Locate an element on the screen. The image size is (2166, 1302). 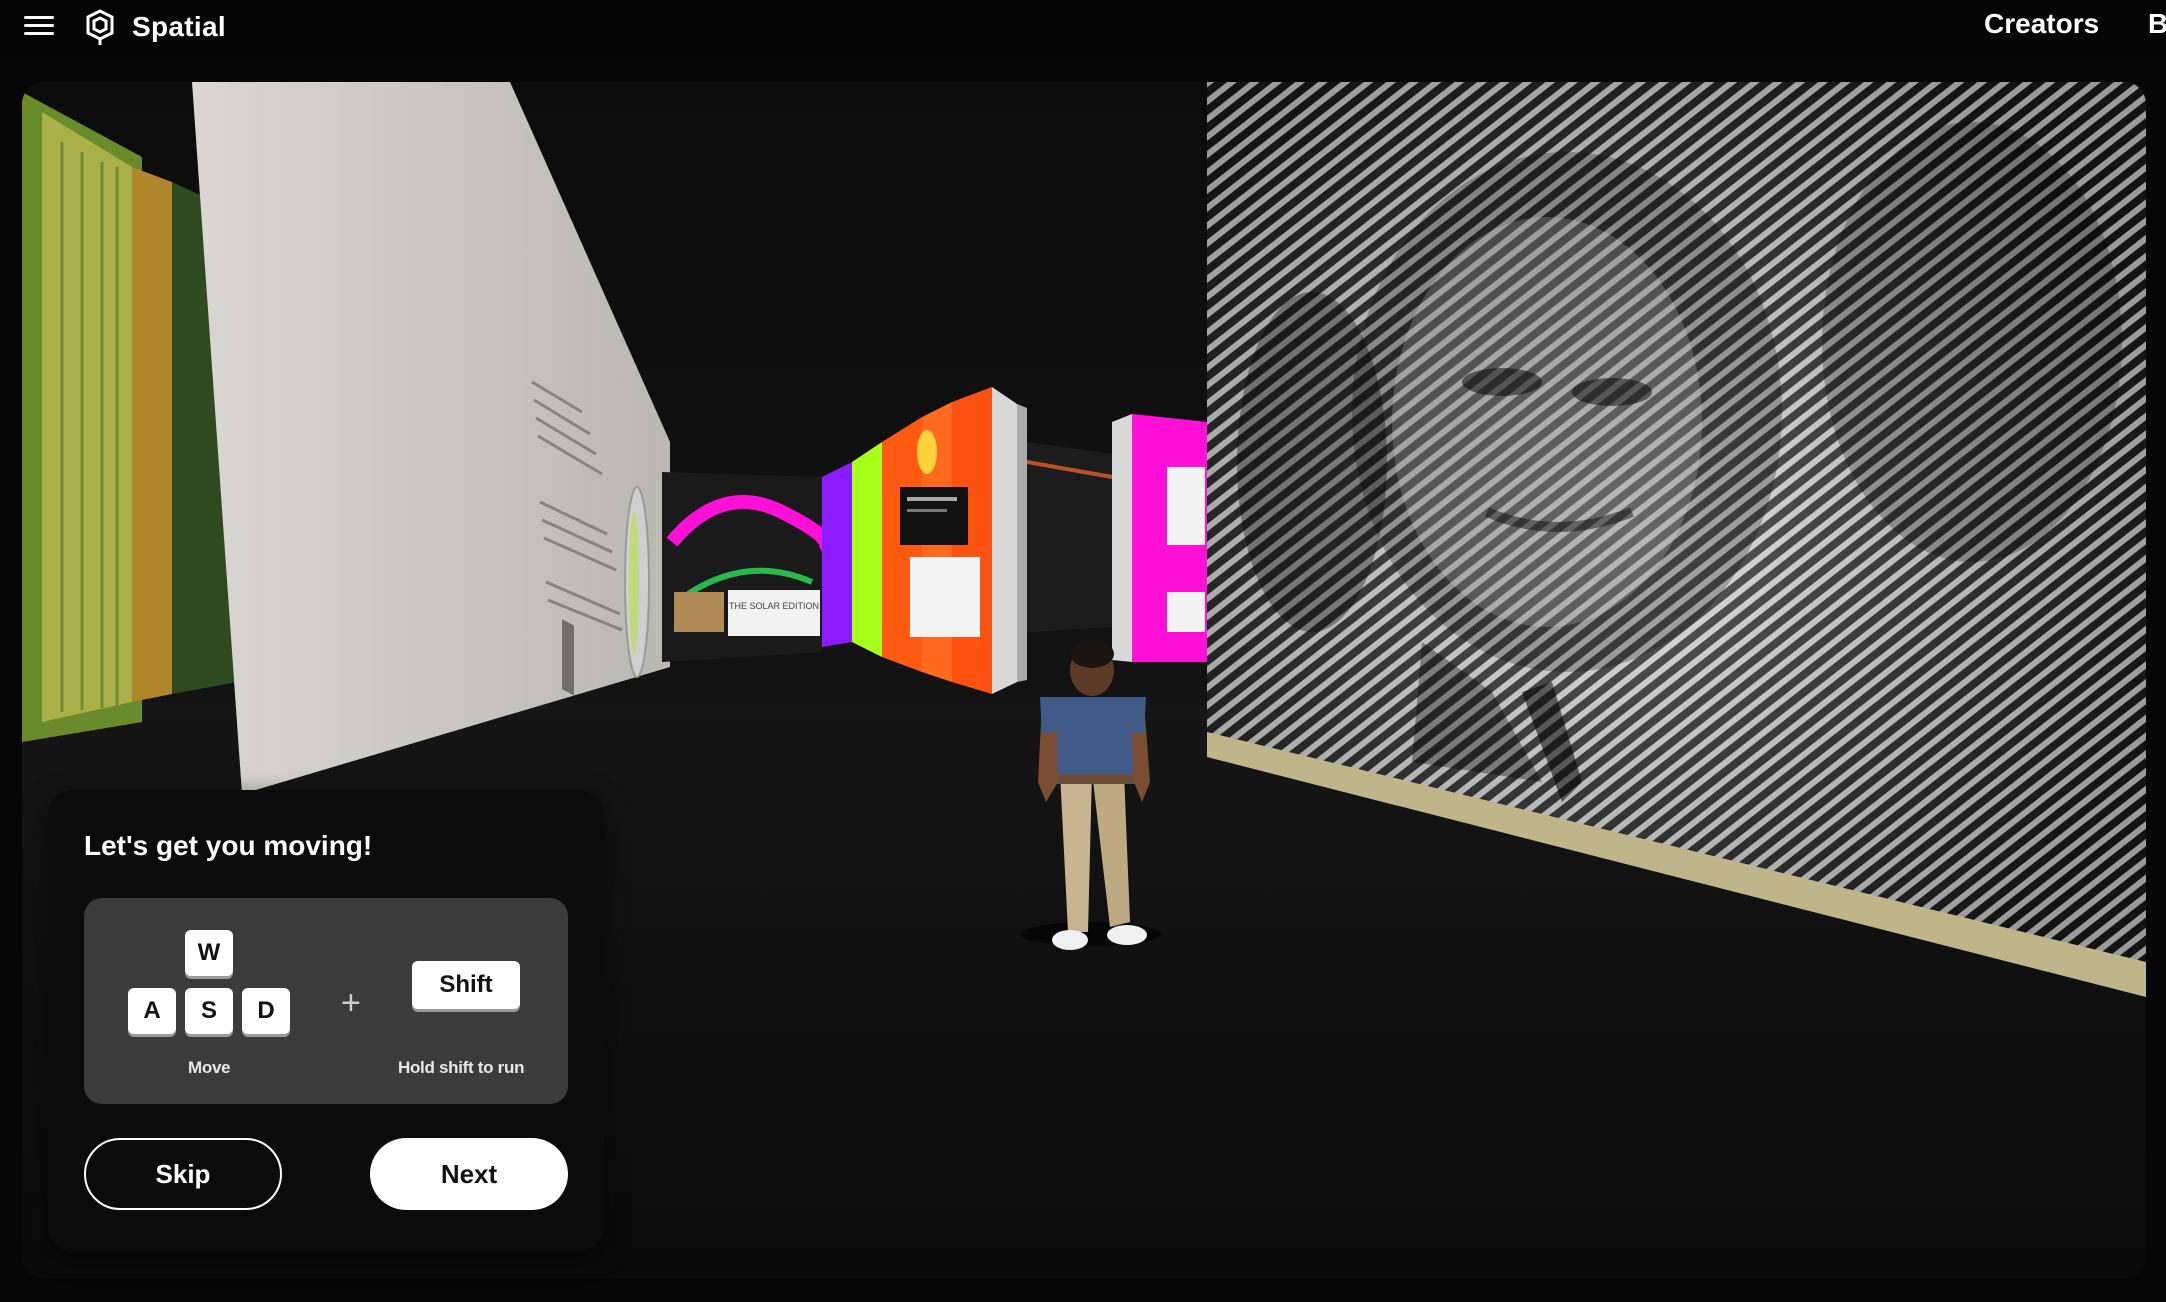
onboarding-title: Let's get you moving! is located at coordinates (228, 845).